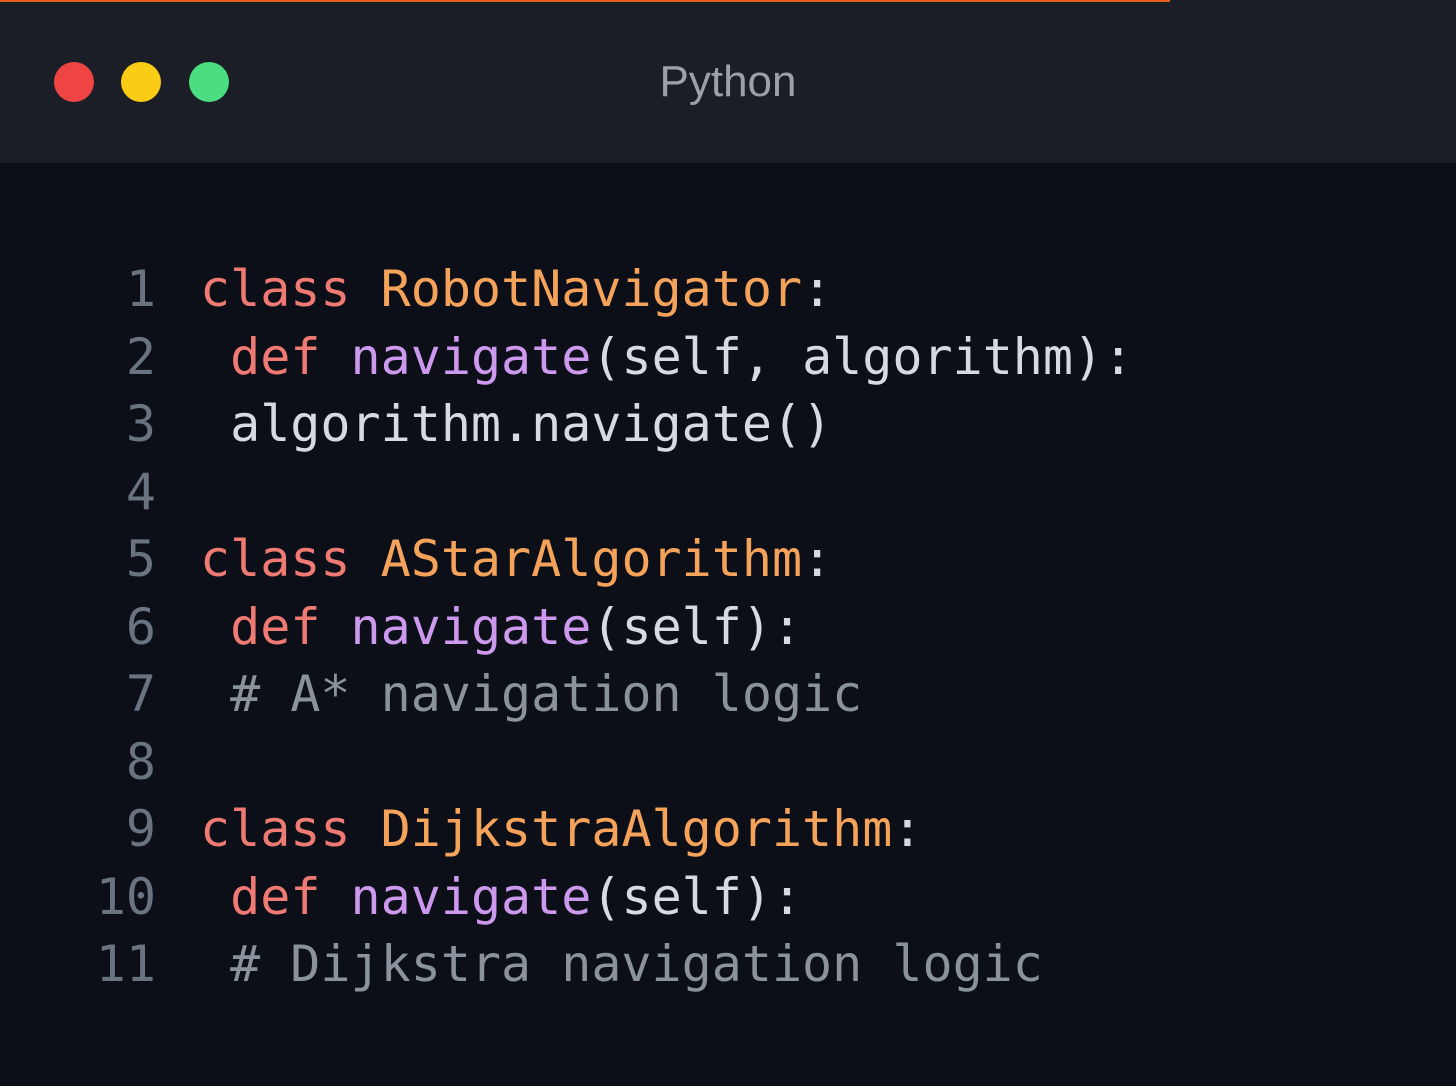 This screenshot has height=1086, width=1456. What do you see at coordinates (125, 964) in the screenshot?
I see `line-number: 11` at bounding box center [125, 964].